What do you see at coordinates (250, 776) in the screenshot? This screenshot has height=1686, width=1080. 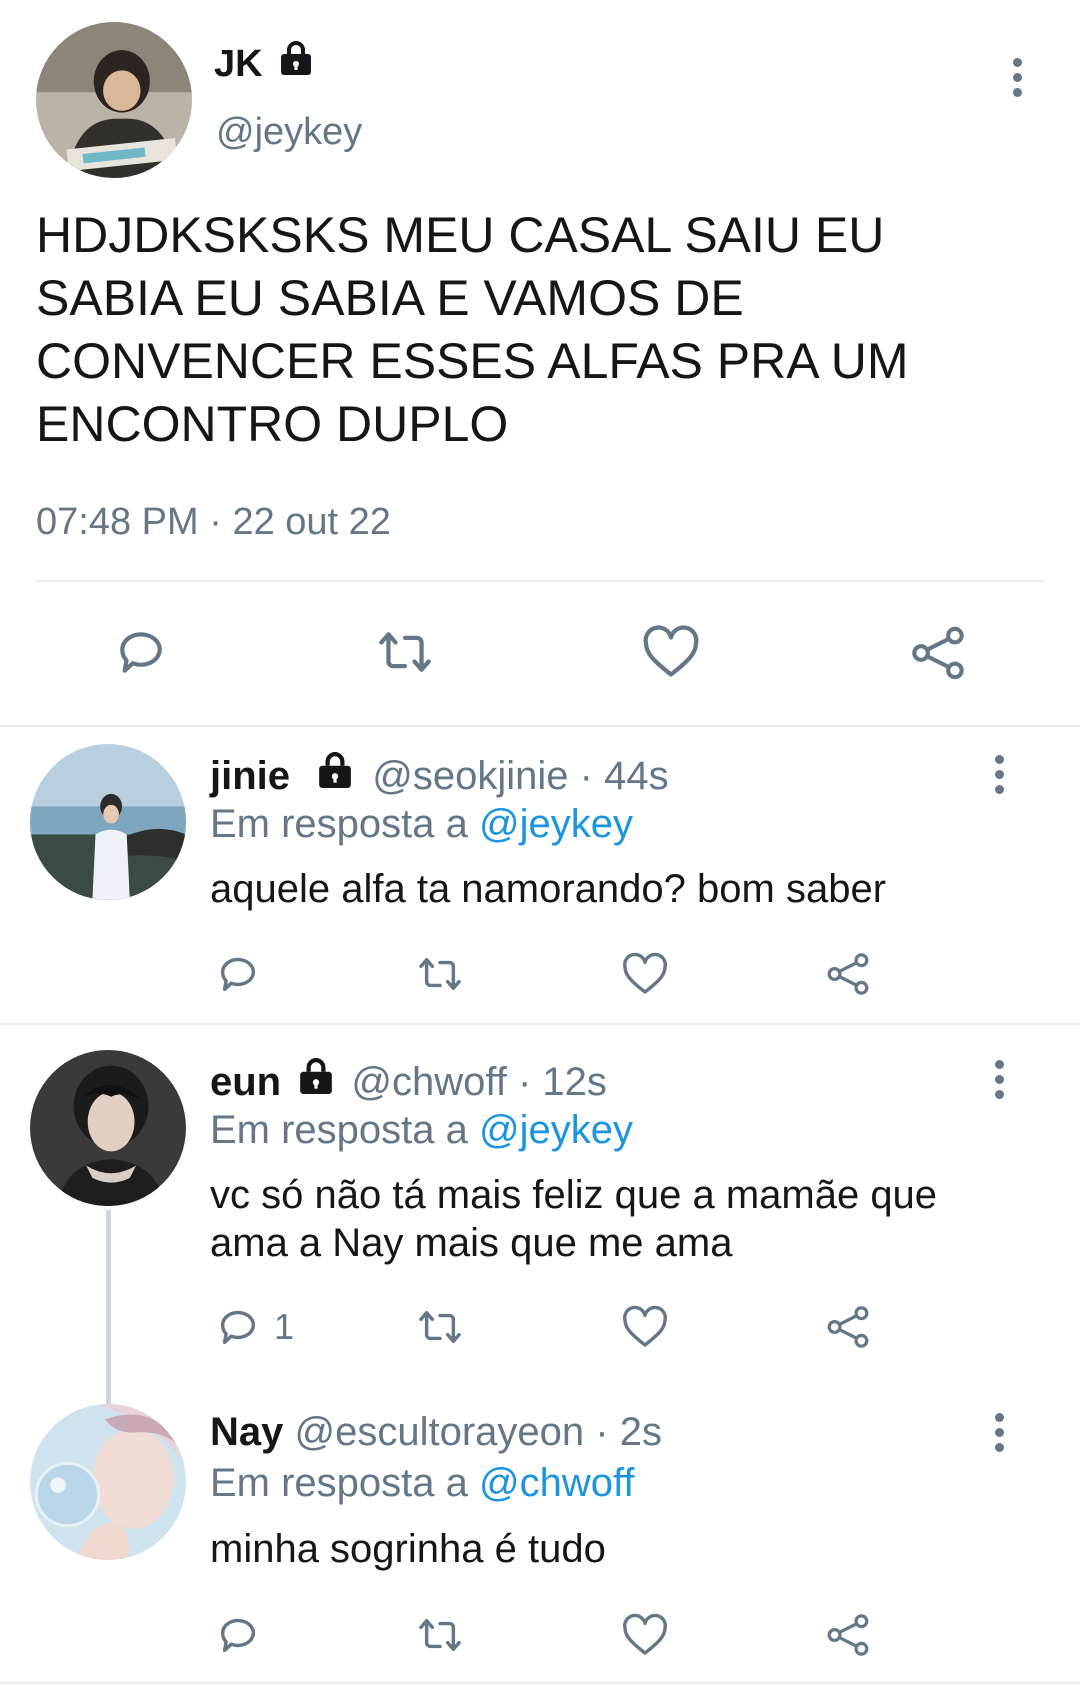 I see `reply-author-name: jinie` at bounding box center [250, 776].